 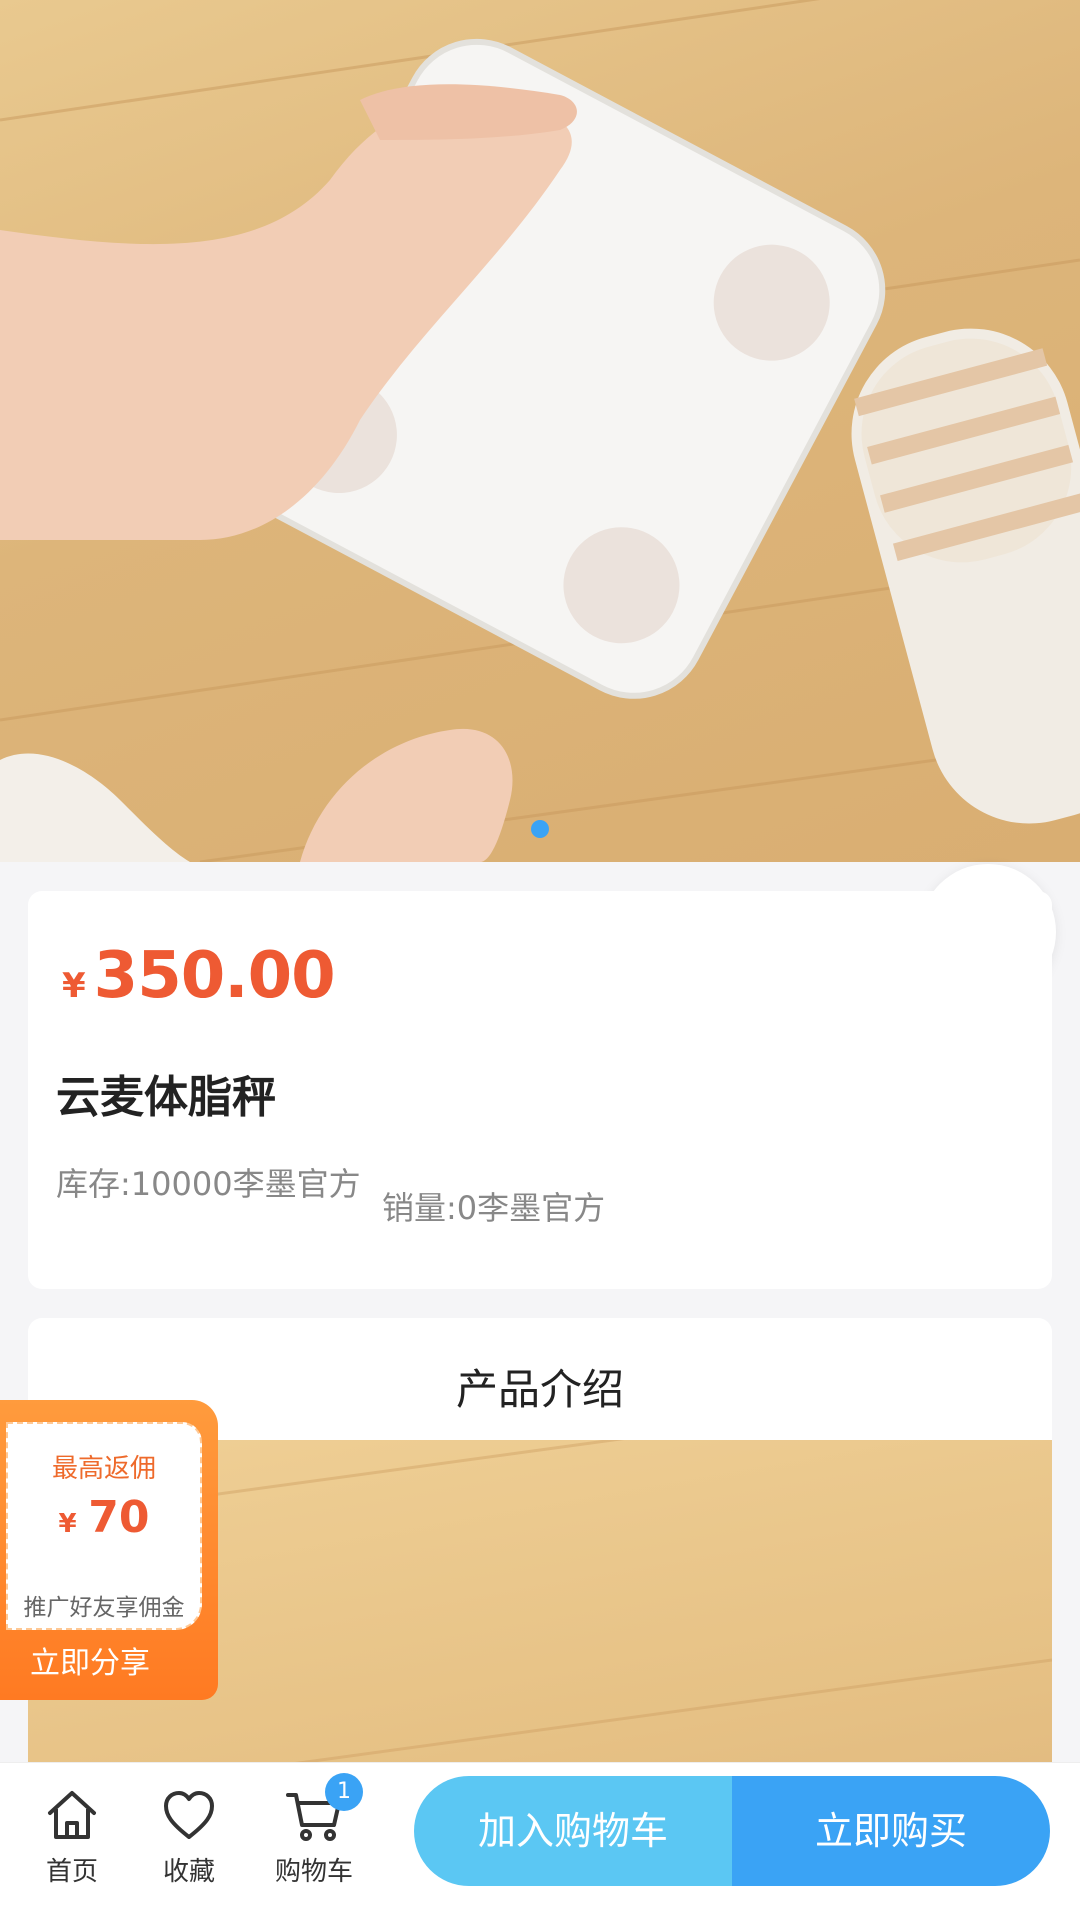 What do you see at coordinates (214, 976) in the screenshot?
I see `price-value: 350.00` at bounding box center [214, 976].